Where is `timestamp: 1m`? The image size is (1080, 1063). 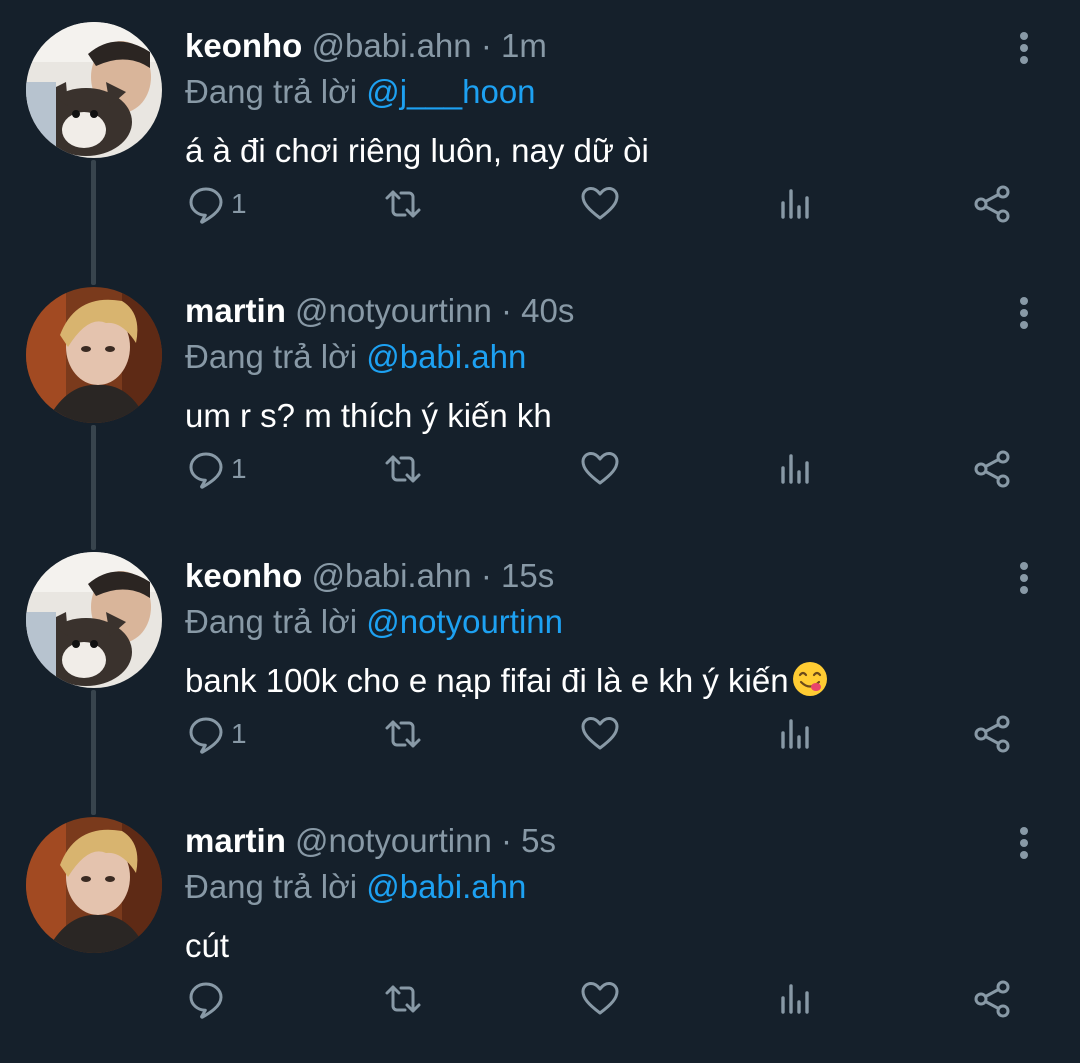 timestamp: 1m is located at coordinates (524, 45).